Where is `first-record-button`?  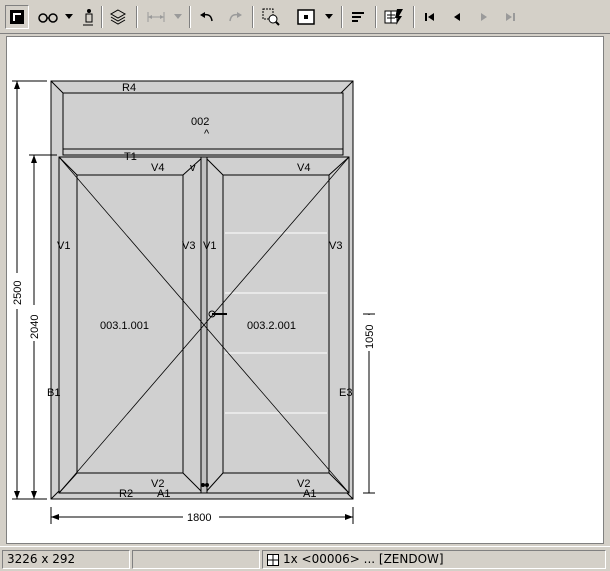
first-record-button is located at coordinates (430, 17).